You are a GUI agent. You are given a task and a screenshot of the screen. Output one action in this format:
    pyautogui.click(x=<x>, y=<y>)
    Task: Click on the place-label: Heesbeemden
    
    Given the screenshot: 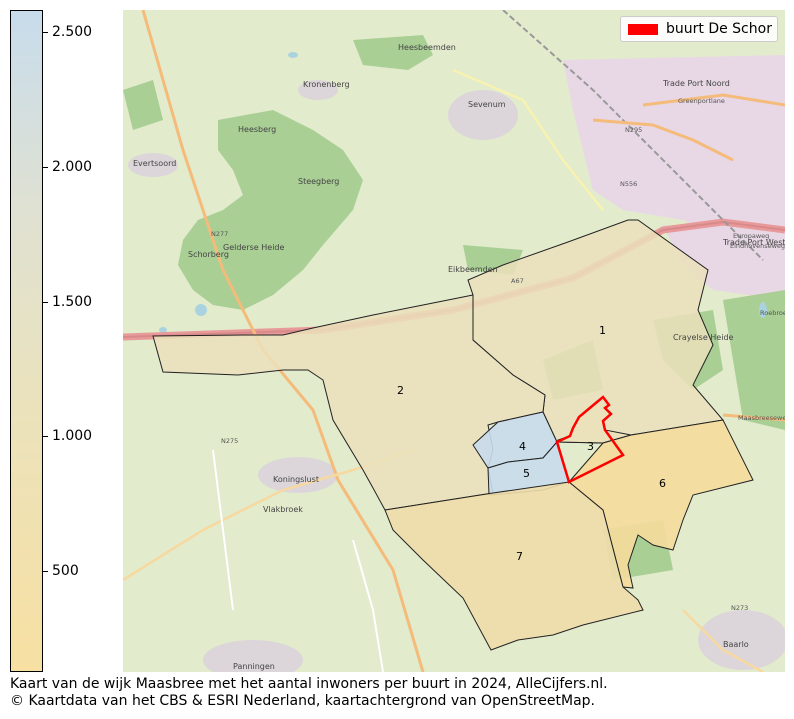 What is the action you would take?
    pyautogui.click(x=427, y=47)
    